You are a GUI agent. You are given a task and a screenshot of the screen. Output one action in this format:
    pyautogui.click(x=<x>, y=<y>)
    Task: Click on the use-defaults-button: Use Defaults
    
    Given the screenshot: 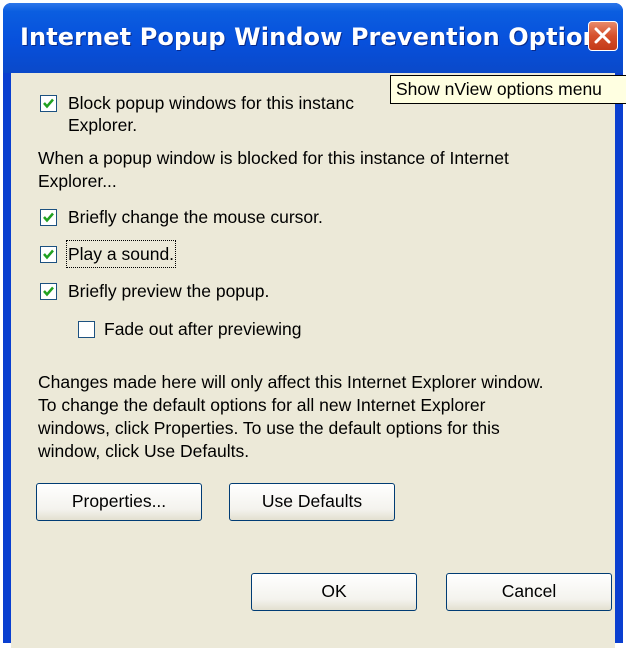 What is the action you would take?
    pyautogui.click(x=312, y=502)
    